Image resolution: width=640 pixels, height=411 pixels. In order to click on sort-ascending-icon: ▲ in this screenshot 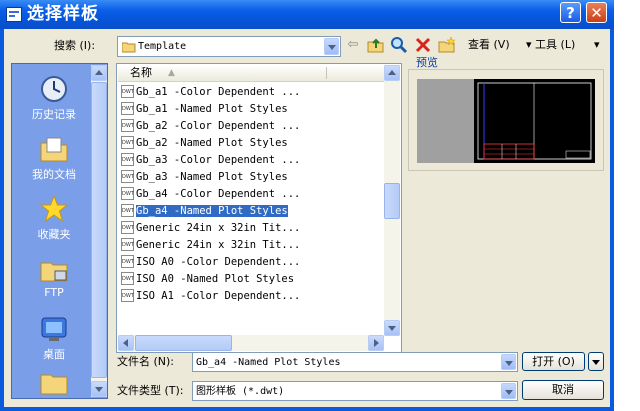, I will do `click(171, 73)`.